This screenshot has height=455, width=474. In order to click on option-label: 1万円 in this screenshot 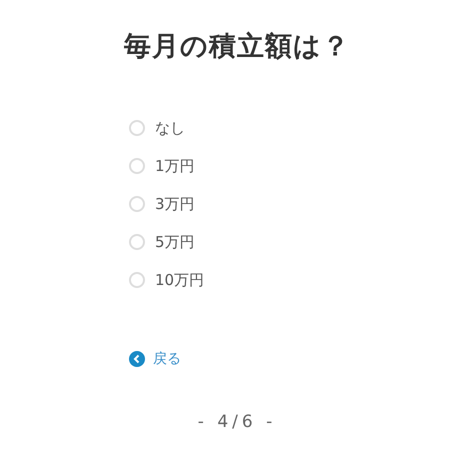, I will do `click(175, 166)`.